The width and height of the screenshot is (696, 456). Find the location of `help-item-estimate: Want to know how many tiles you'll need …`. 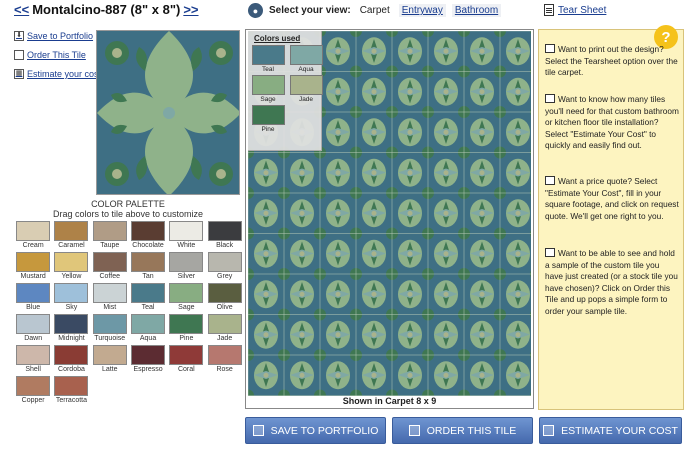

help-item-estimate: Want to know how many tiles you'll need … is located at coordinates (612, 123).